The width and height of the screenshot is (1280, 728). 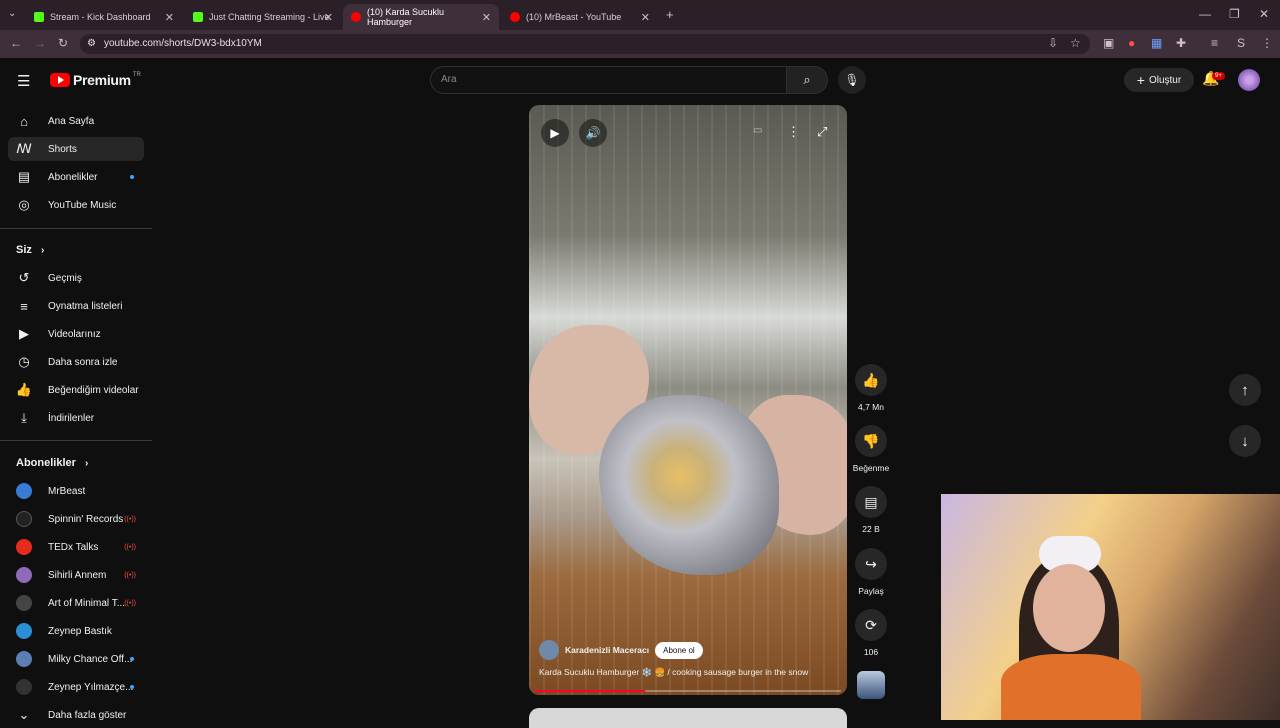 What do you see at coordinates (1131, 43) in the screenshot?
I see `extension-record-icon: ●` at bounding box center [1131, 43].